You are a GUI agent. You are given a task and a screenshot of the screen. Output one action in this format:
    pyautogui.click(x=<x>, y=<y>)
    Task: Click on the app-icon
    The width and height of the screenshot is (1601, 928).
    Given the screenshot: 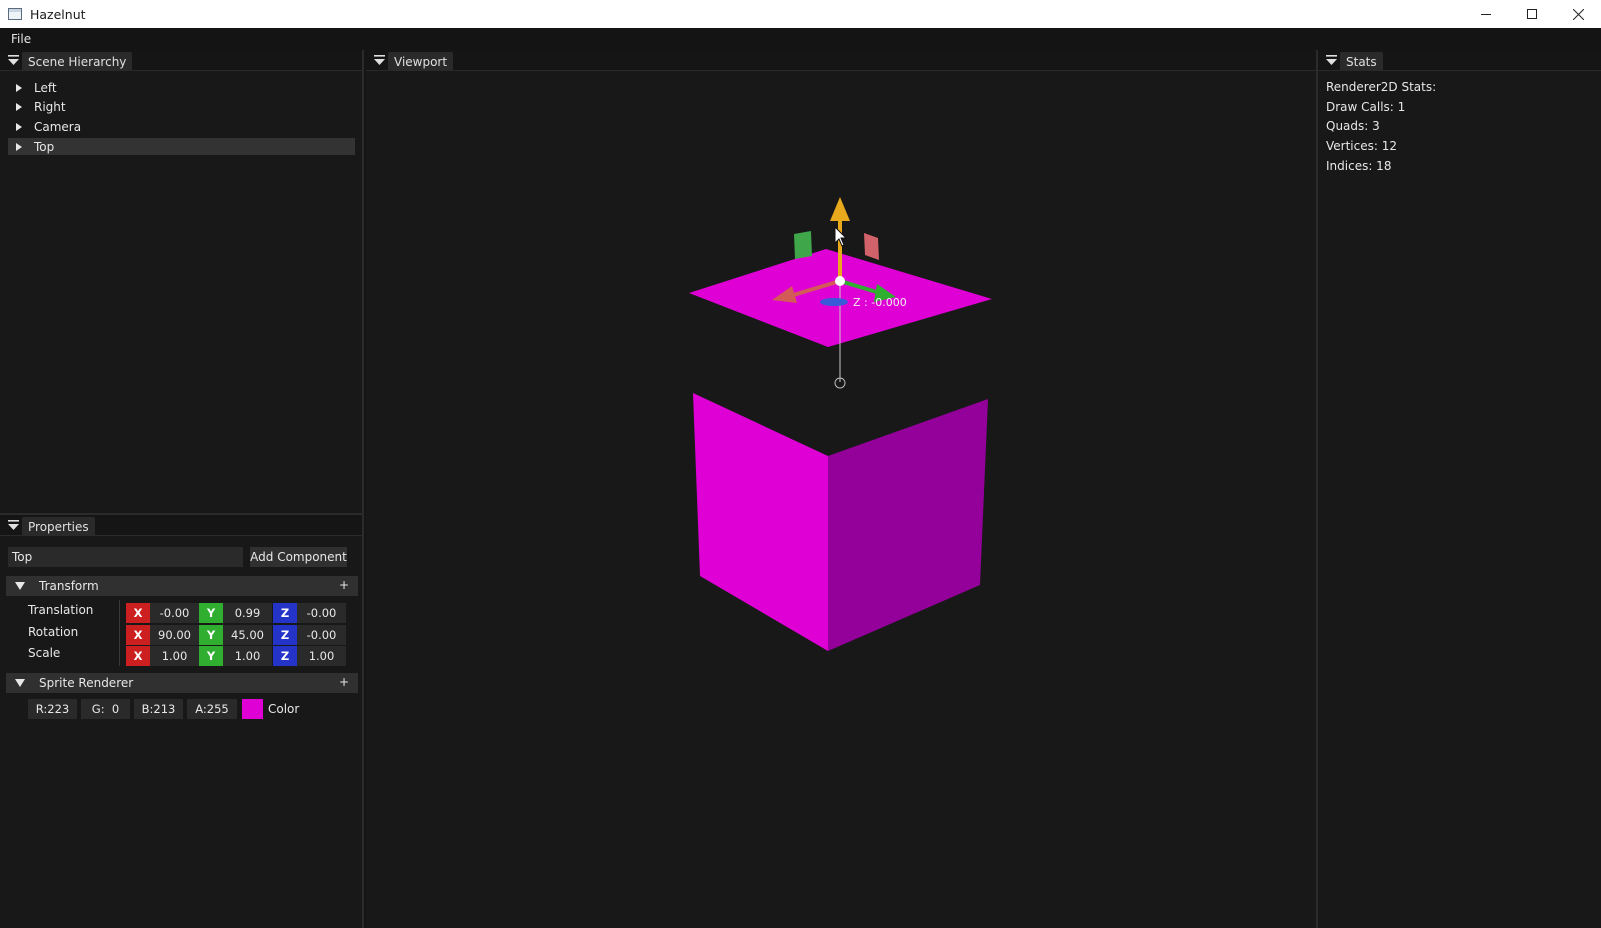 What is the action you would take?
    pyautogui.click(x=15, y=14)
    